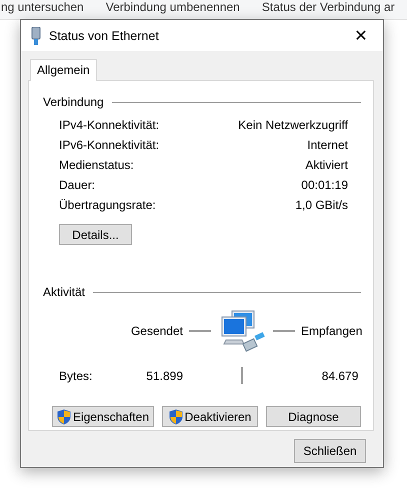 This screenshot has width=407, height=489. Describe the element at coordinates (64, 292) in the screenshot. I see `group-heading: Aktivität` at that location.